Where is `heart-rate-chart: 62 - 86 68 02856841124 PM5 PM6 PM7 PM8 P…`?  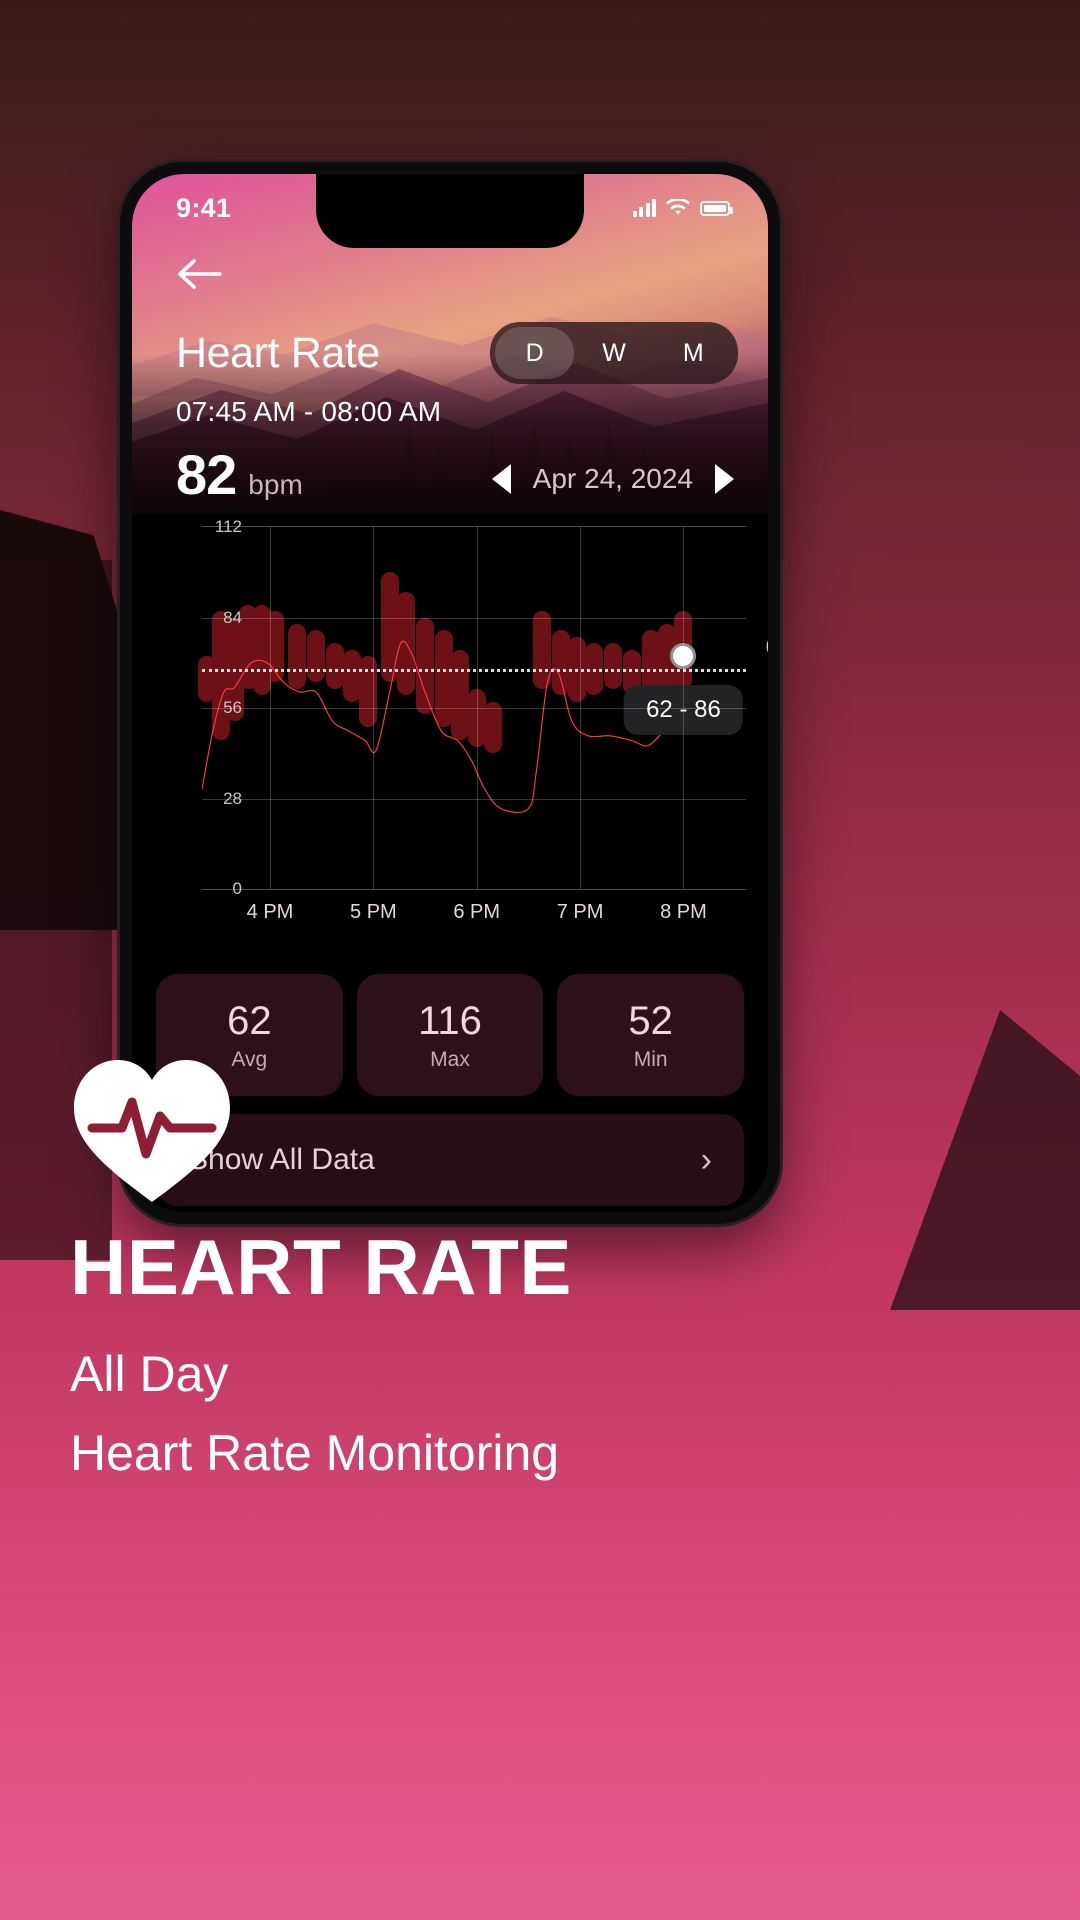 heart-rate-chart: 62 - 86 68 02856841124 PM5 PM6 PM7 PM8 P… is located at coordinates (450, 734).